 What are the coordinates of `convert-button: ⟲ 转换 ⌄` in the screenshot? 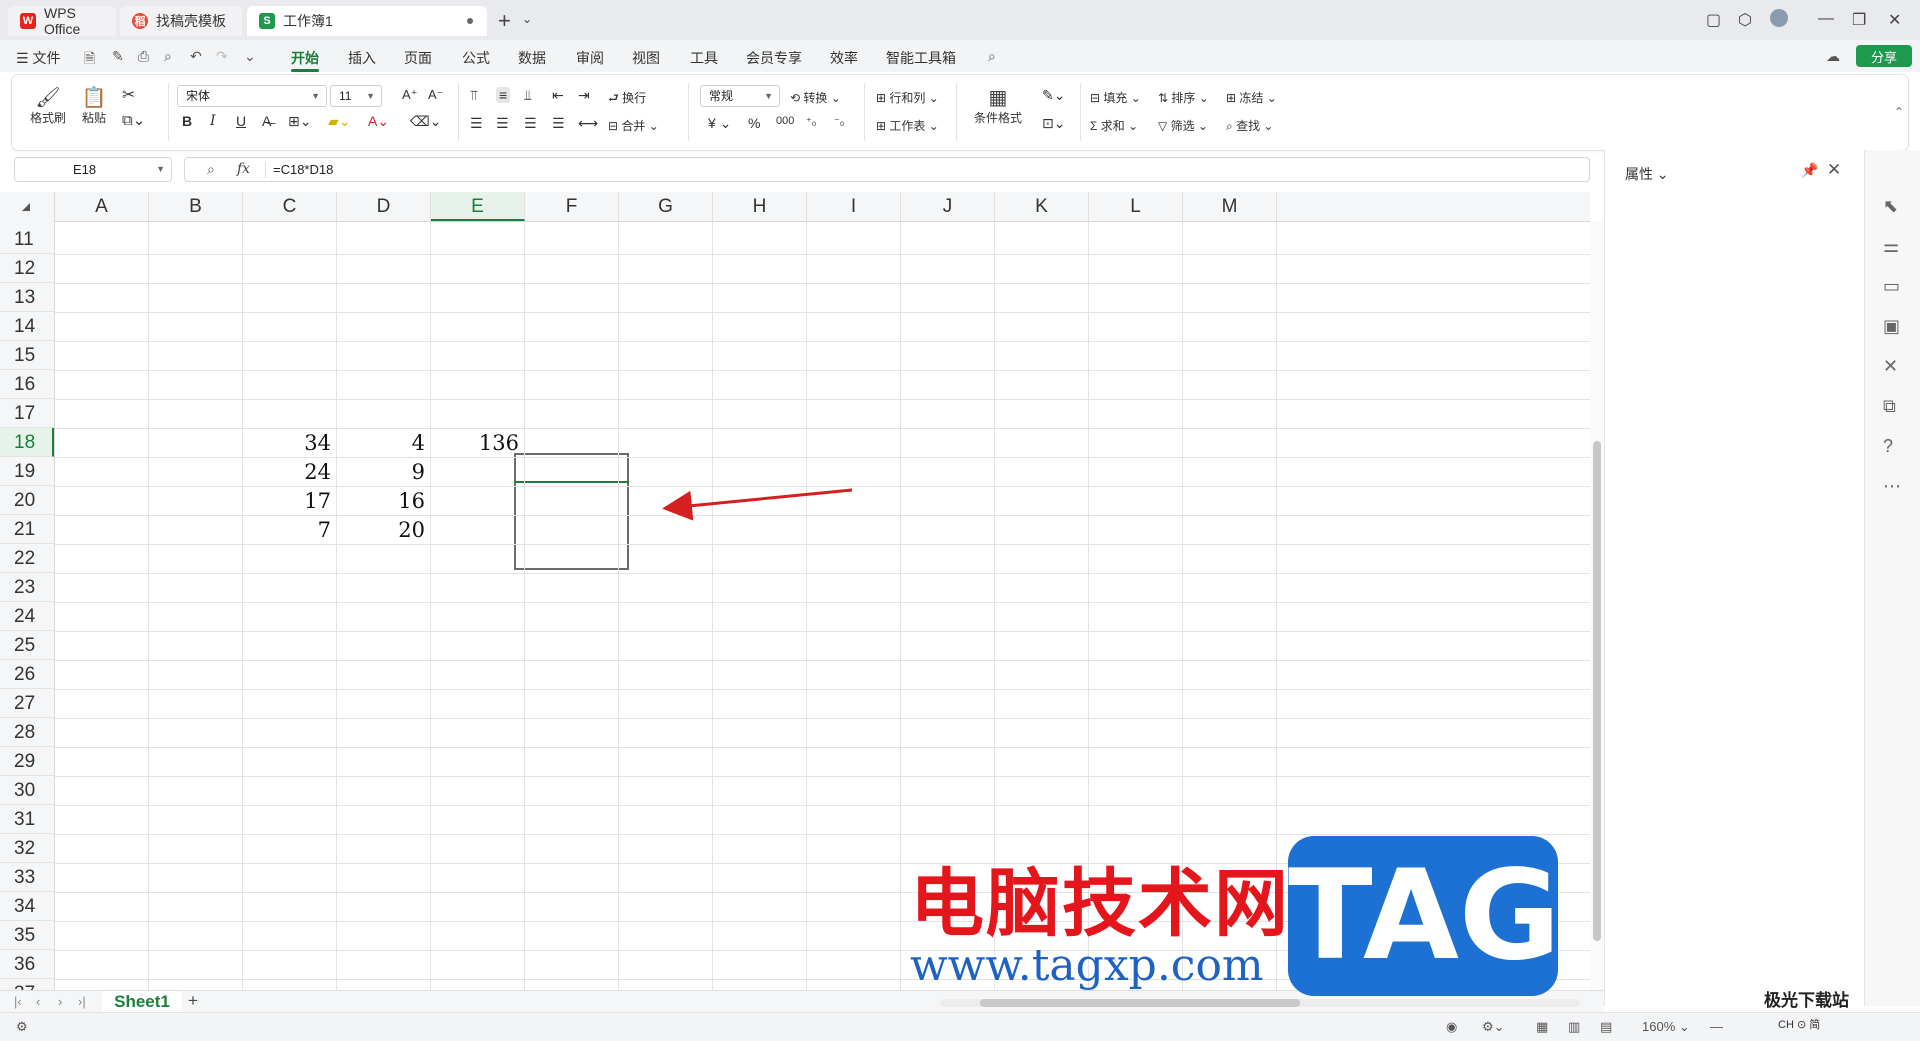 It's located at (815, 97).